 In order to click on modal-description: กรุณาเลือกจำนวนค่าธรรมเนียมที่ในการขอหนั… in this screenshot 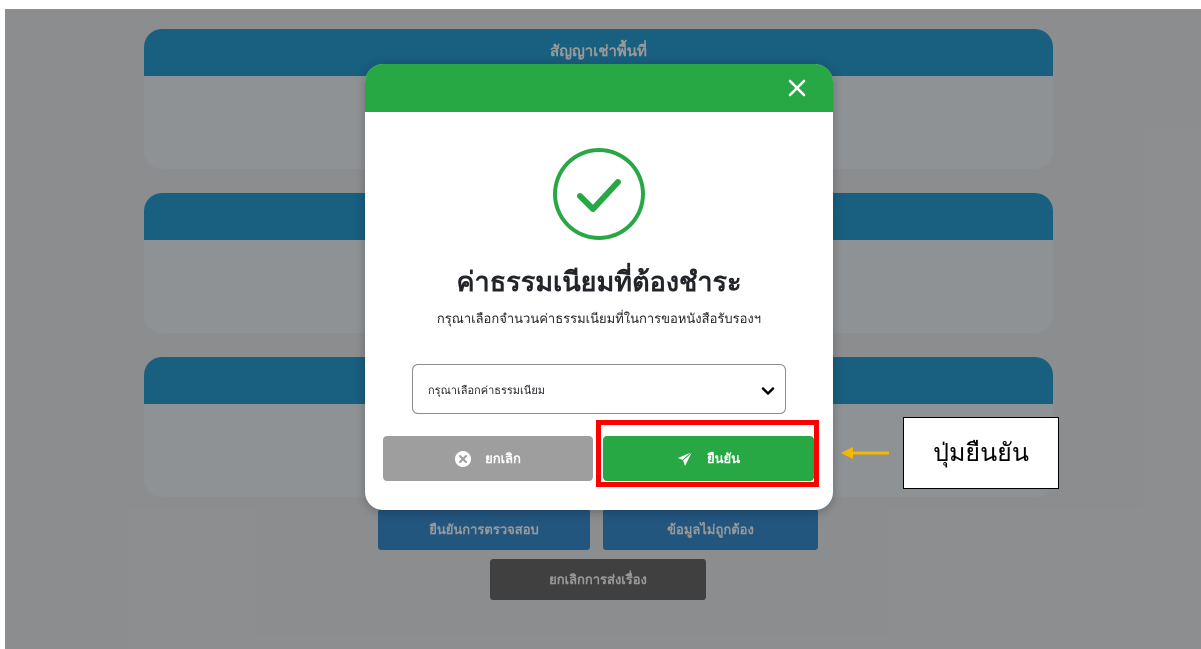, I will do `click(599, 319)`.